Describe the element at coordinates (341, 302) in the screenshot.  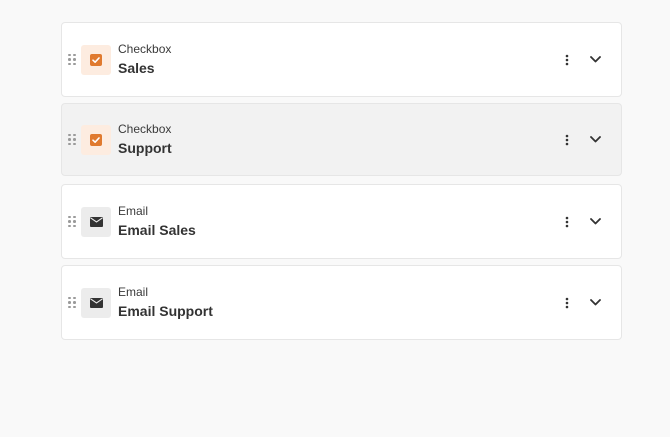
I see `field-card-email-support: Email Email Support` at that location.